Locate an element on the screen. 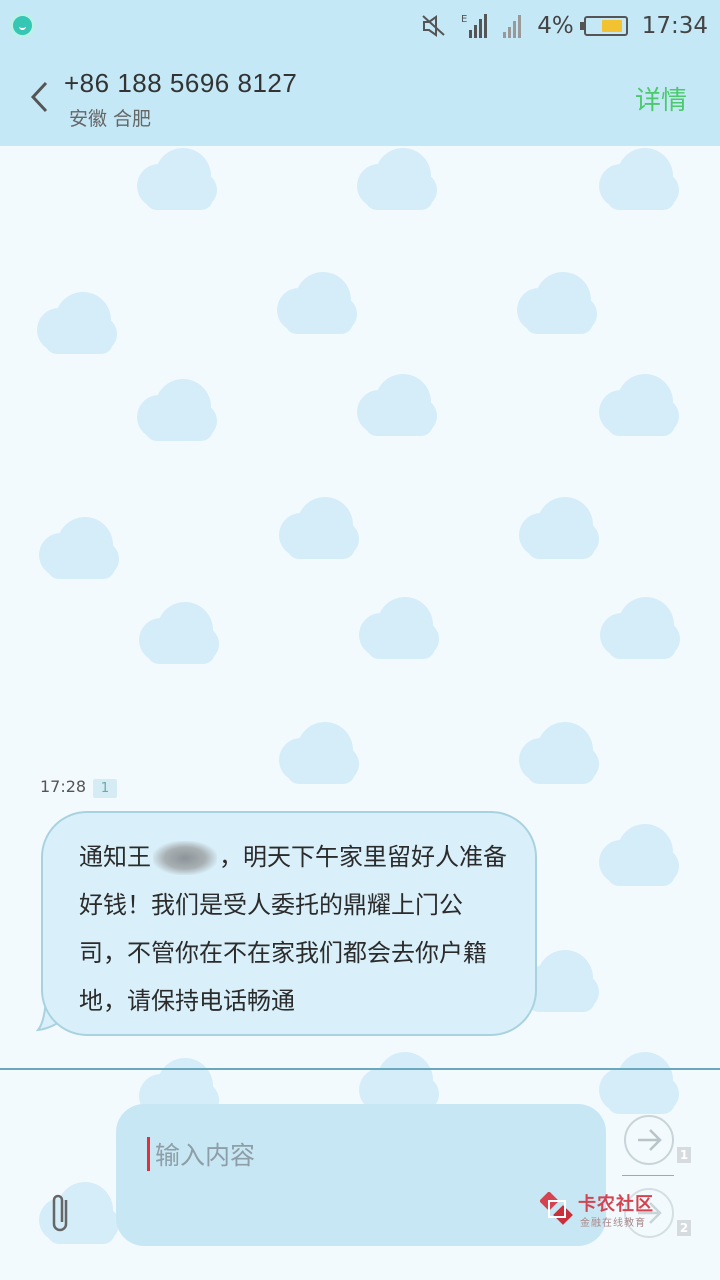 The width and height of the screenshot is (720, 1280). send-sim1-button is located at coordinates (649, 1140).